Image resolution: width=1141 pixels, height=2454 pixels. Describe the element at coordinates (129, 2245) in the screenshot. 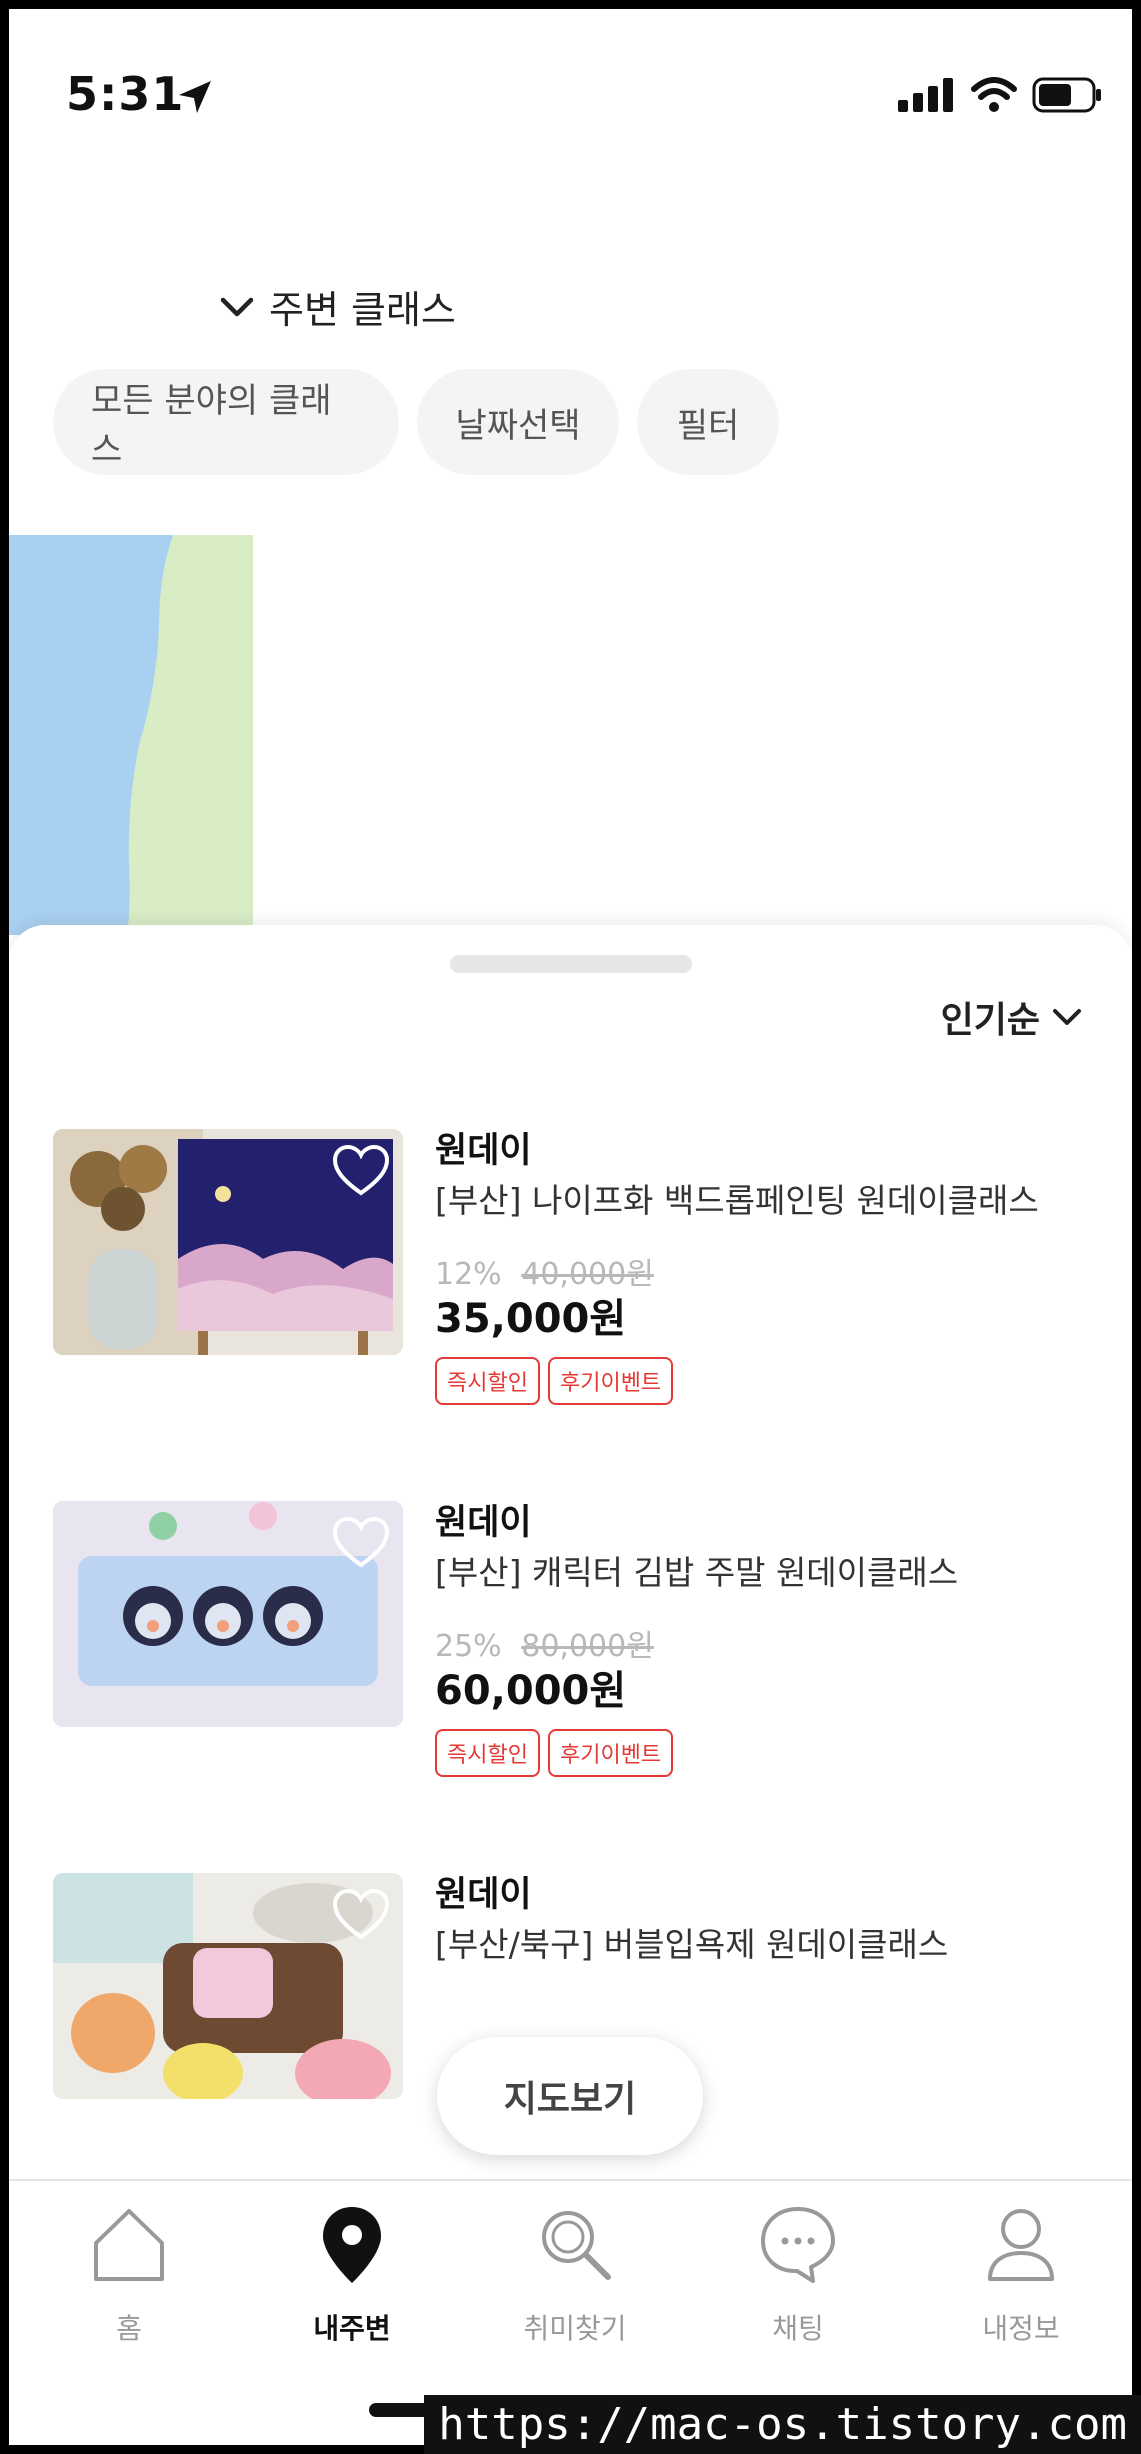

I see `home-icon` at that location.